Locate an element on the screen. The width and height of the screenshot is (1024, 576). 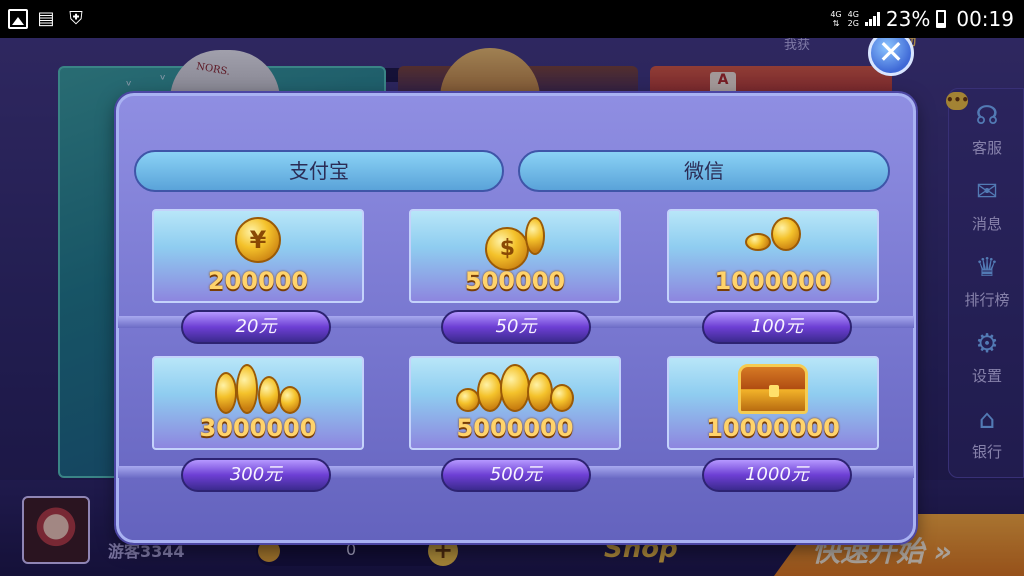
package-1000000: 1000000 is located at coordinates (773, 256).